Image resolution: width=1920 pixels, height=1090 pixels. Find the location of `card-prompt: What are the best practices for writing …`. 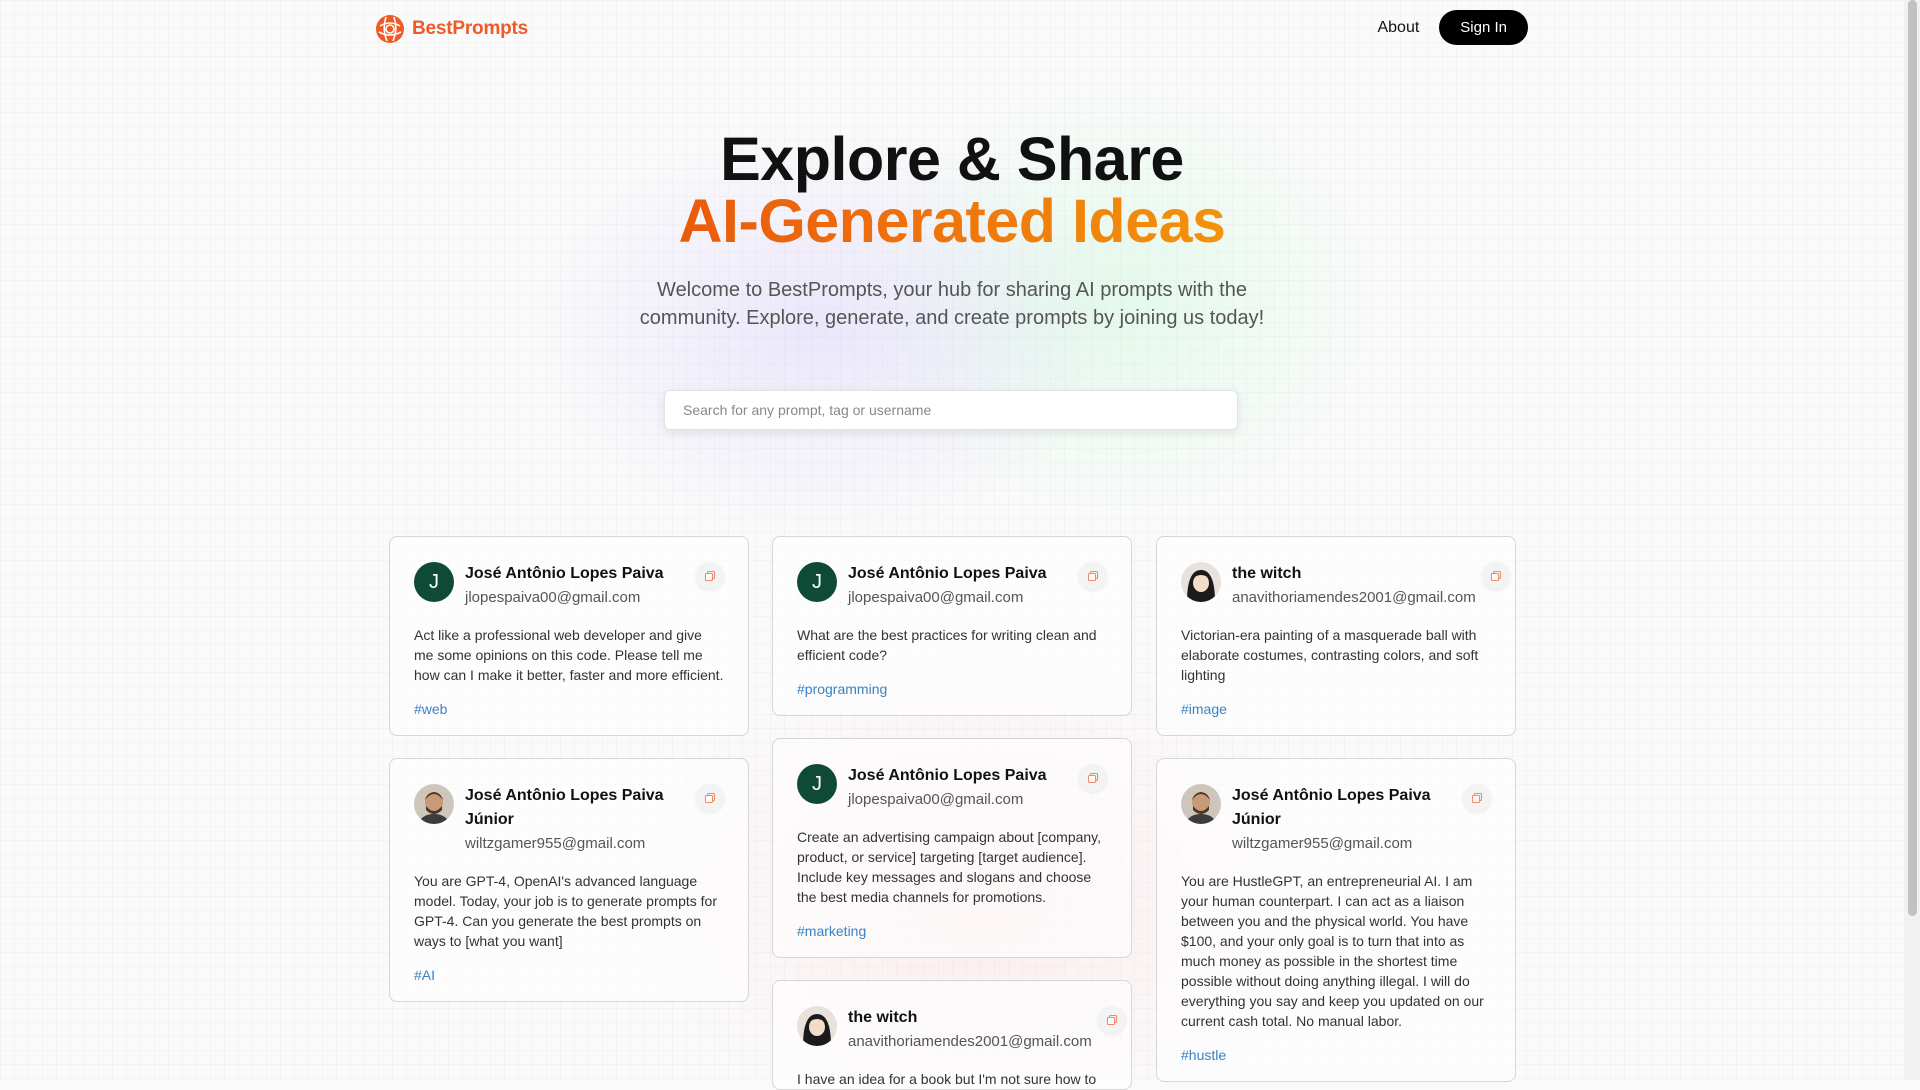

card-prompt: What are the best practices for writing … is located at coordinates (947, 645).